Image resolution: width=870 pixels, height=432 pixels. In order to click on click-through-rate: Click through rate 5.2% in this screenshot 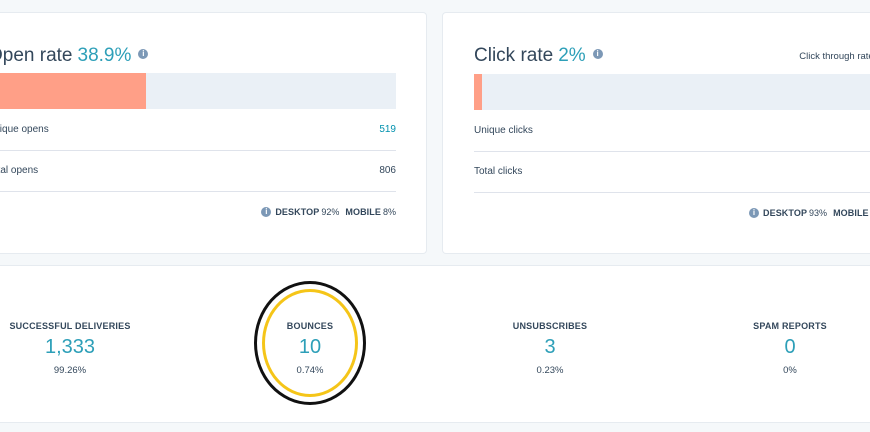, I will do `click(834, 56)`.